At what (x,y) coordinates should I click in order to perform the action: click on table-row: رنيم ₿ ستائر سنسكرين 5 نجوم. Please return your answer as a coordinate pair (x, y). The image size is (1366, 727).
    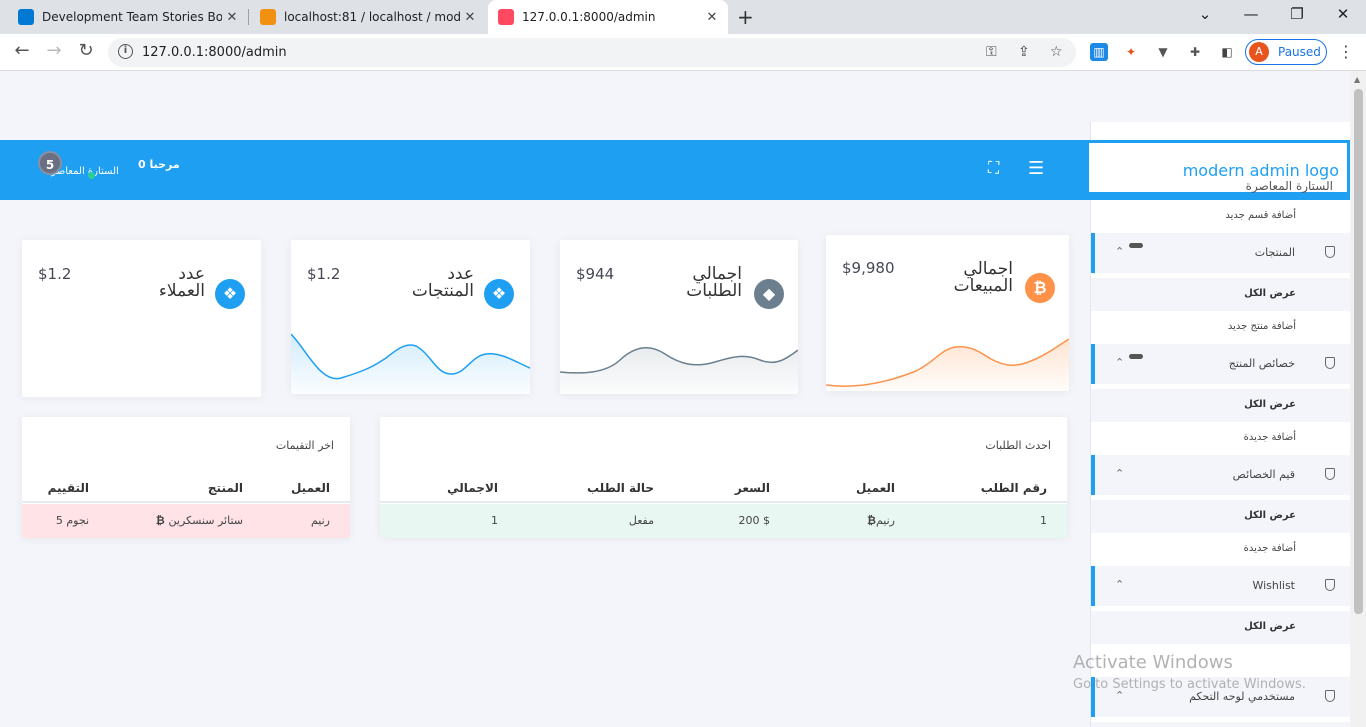
    Looking at the image, I should click on (186, 521).